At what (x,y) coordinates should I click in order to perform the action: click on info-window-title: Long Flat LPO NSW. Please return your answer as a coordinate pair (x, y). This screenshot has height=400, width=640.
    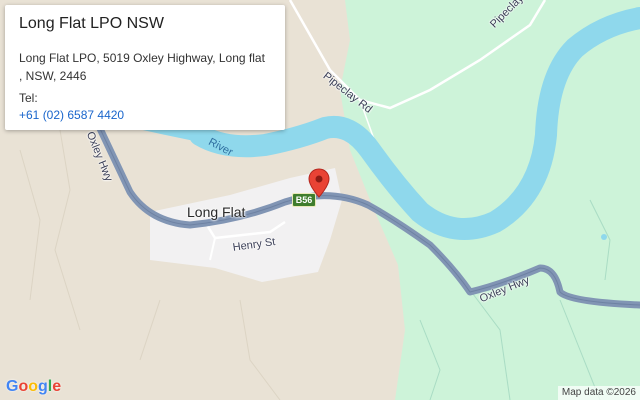
    Looking at the image, I should click on (91, 23).